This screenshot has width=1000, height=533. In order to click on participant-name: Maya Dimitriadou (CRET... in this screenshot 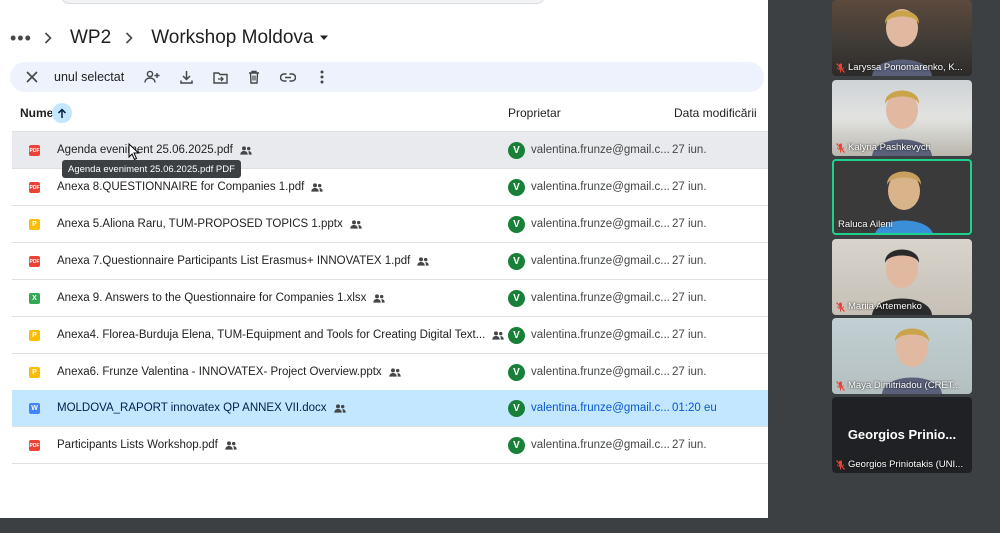, I will do `click(898, 385)`.